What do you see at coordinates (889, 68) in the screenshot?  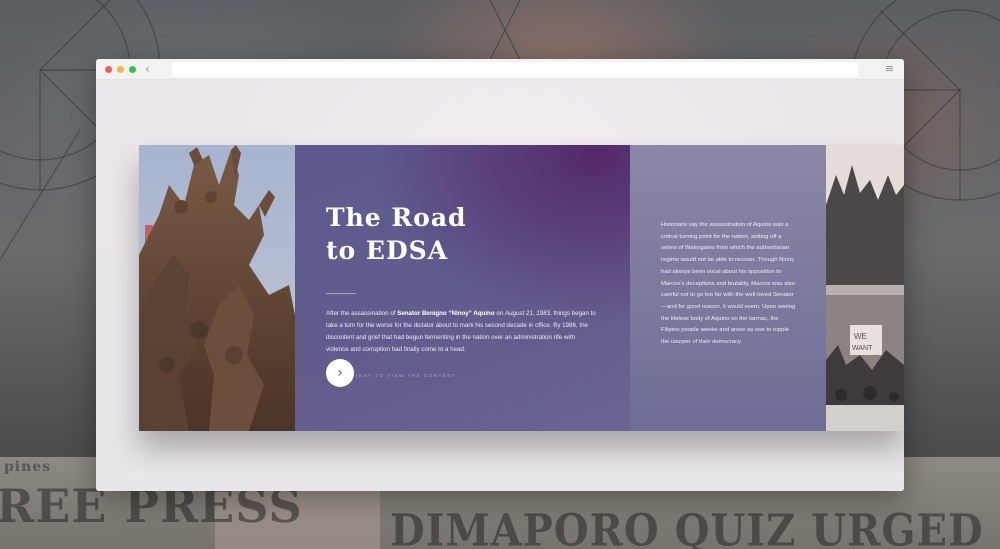 I see `hamburger-menu-icon: ≡` at bounding box center [889, 68].